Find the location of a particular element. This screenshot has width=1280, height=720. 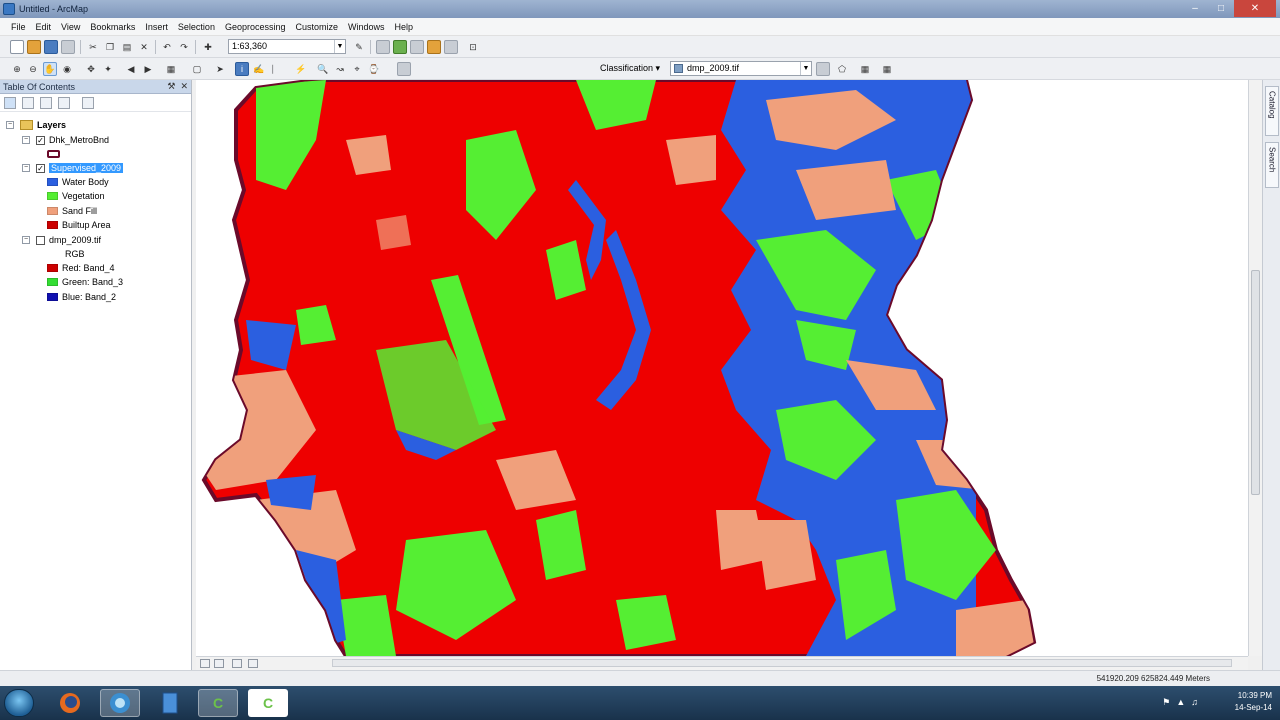

refresh-icon is located at coordinates (237, 663).